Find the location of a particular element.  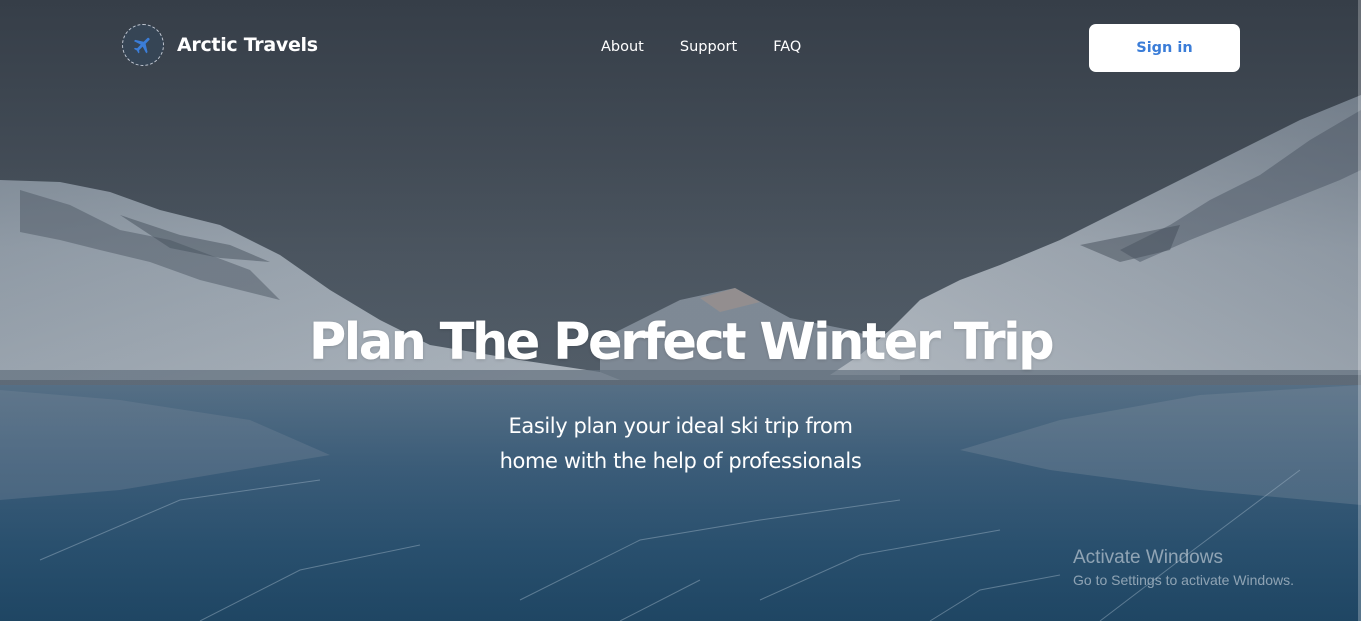

hero-subtitle-line-2: home with the help of professionals is located at coordinates (680, 461).